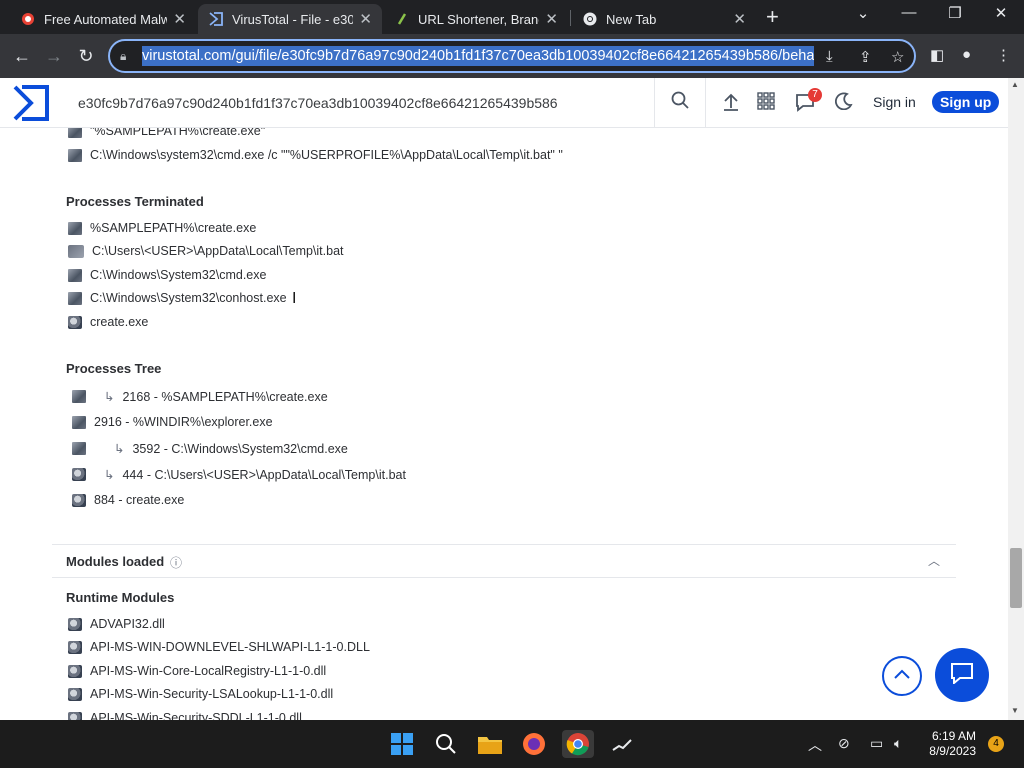  I want to click on forward-button: →, so click(54, 56).